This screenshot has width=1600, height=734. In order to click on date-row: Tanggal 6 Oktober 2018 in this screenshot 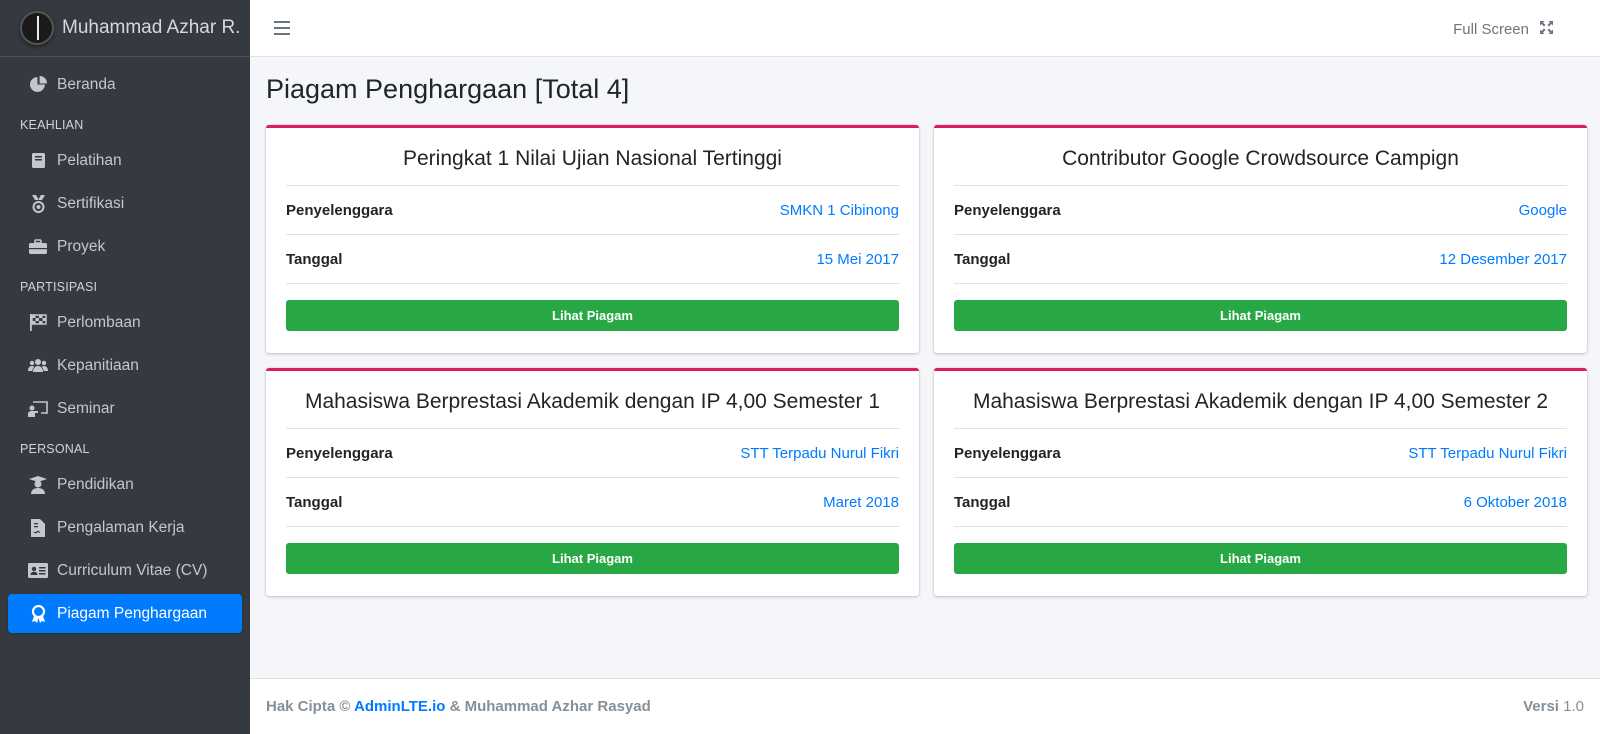, I will do `click(1260, 502)`.